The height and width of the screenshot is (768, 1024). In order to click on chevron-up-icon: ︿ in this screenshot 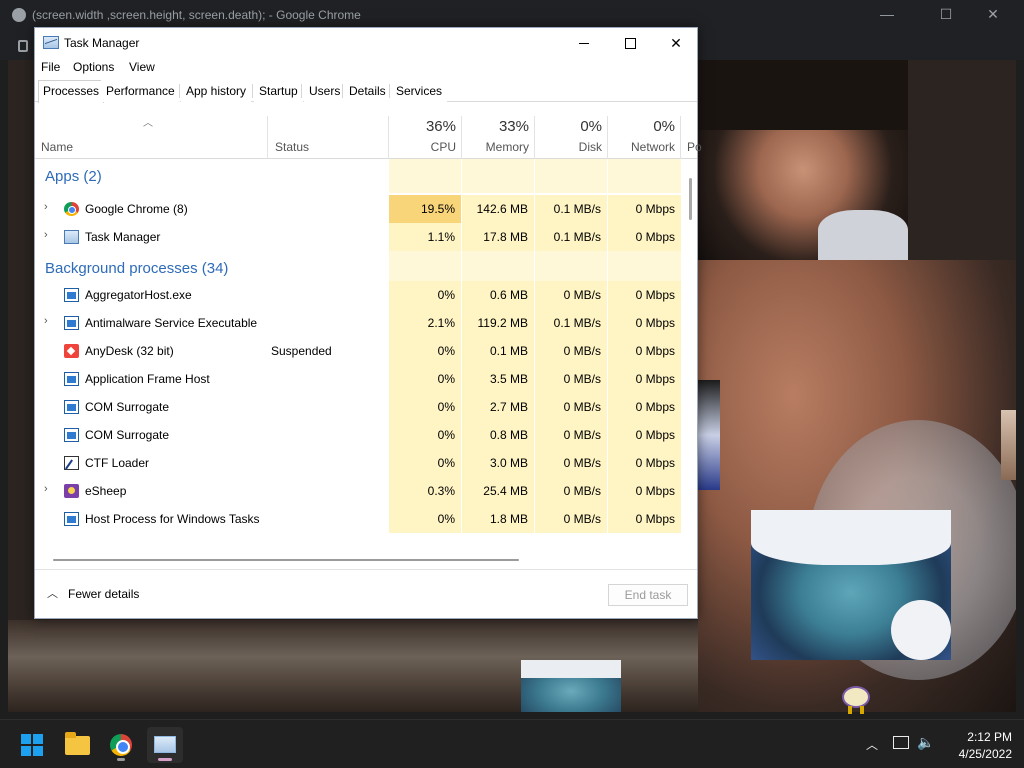, I will do `click(52, 593)`.